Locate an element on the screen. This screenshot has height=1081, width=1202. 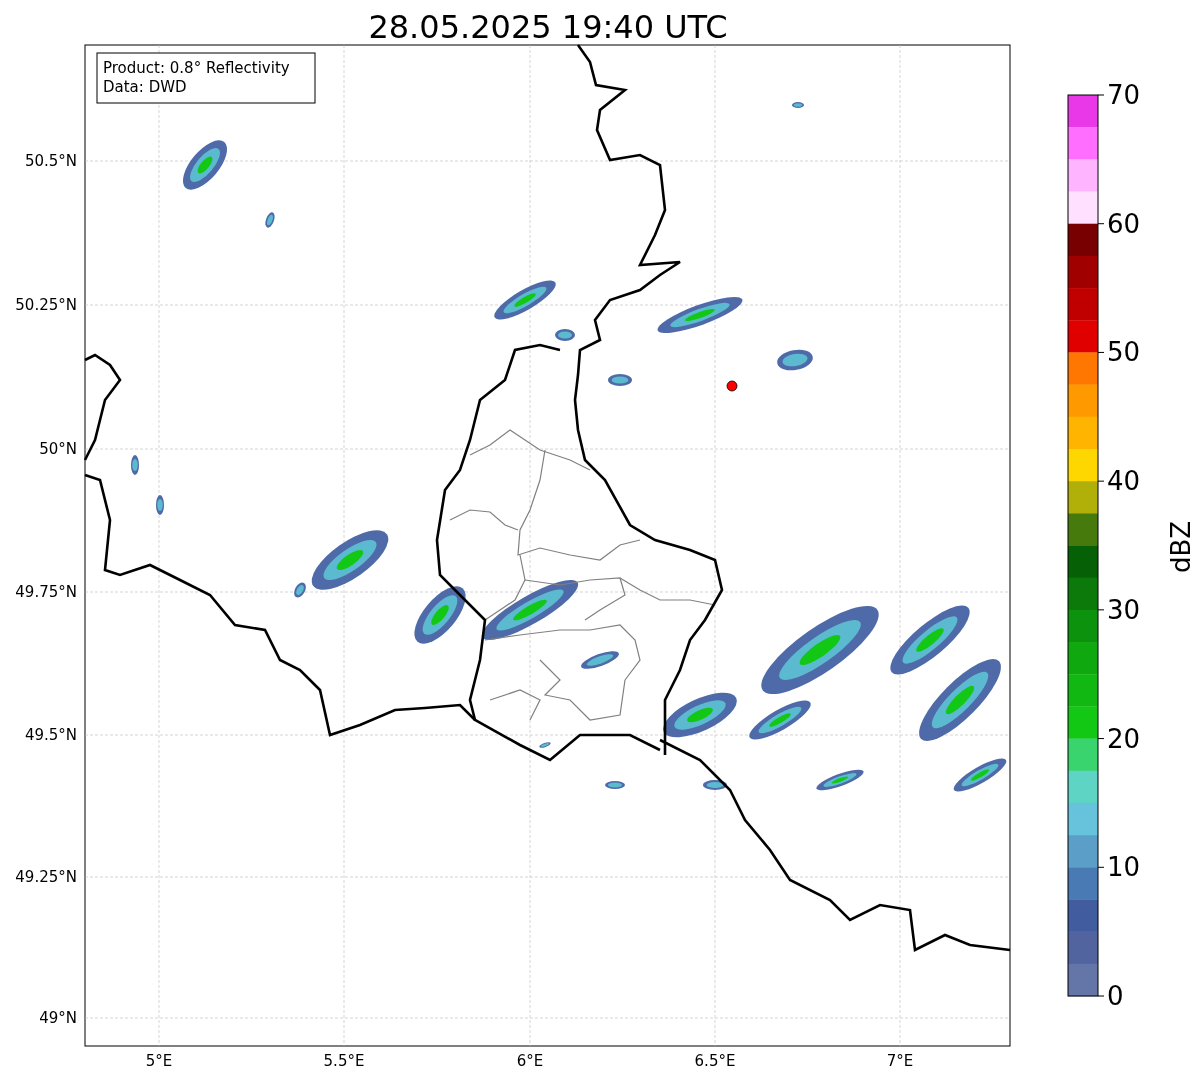
colorbar-tick-label: 60 is located at coordinates (1124, 223).